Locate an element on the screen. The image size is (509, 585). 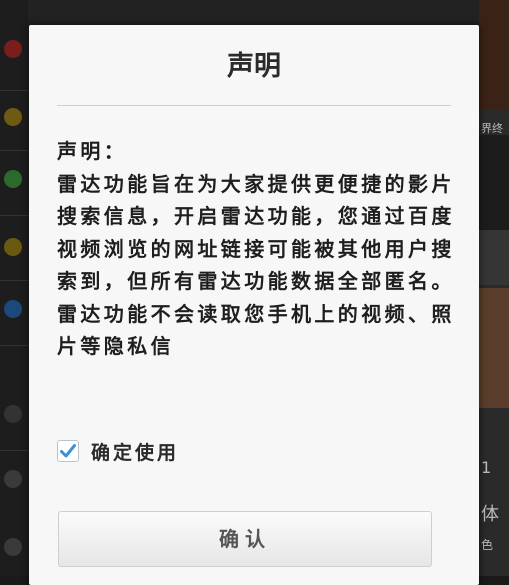
confirm-use-checkbox is located at coordinates (68, 451).